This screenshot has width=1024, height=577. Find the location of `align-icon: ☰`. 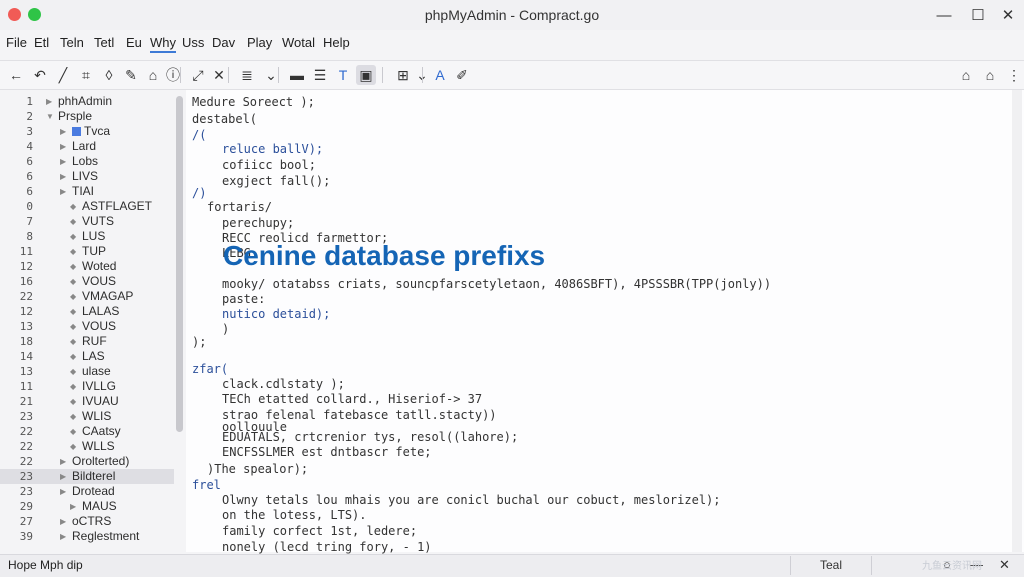

align-icon: ☰ is located at coordinates (320, 75).